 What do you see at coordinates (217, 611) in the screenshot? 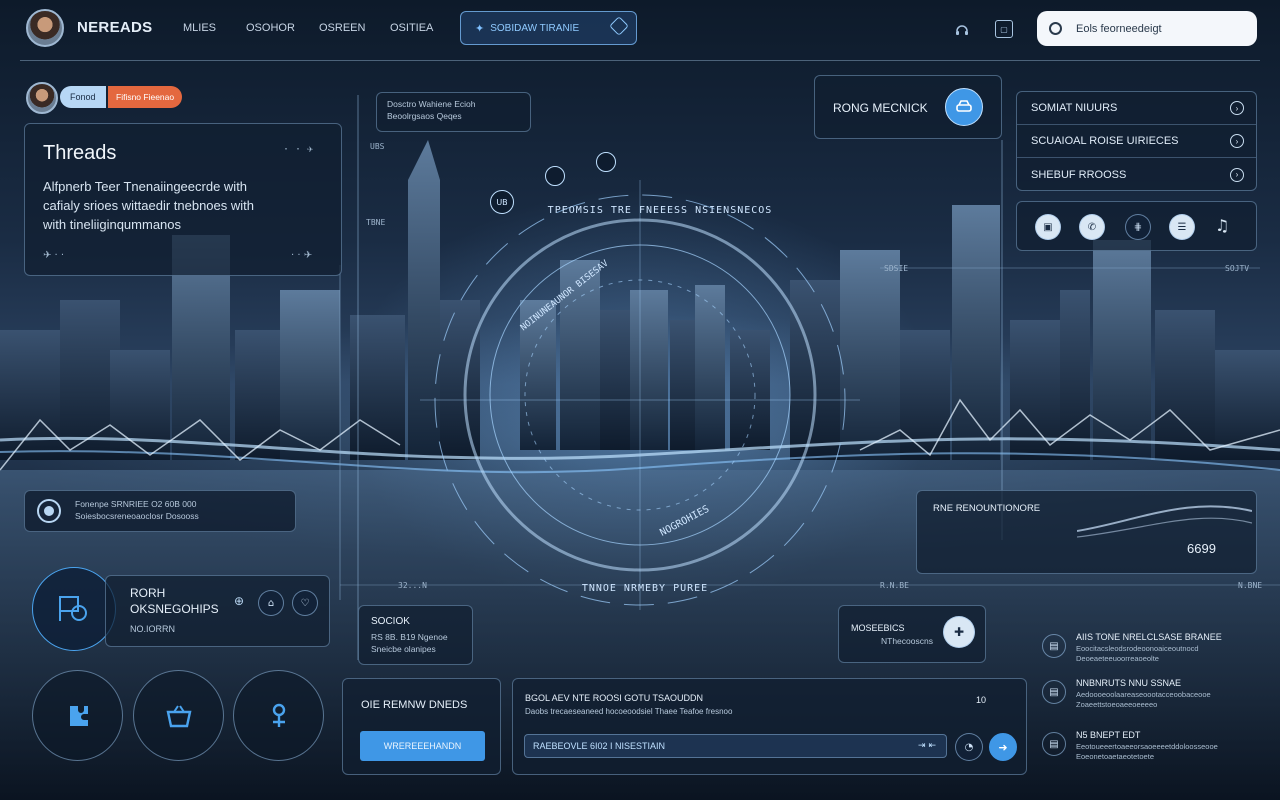
I see `route-card: RORH OKSNEGOHIPS NO.IORRN ⊕ ⌂ ♡` at bounding box center [217, 611].